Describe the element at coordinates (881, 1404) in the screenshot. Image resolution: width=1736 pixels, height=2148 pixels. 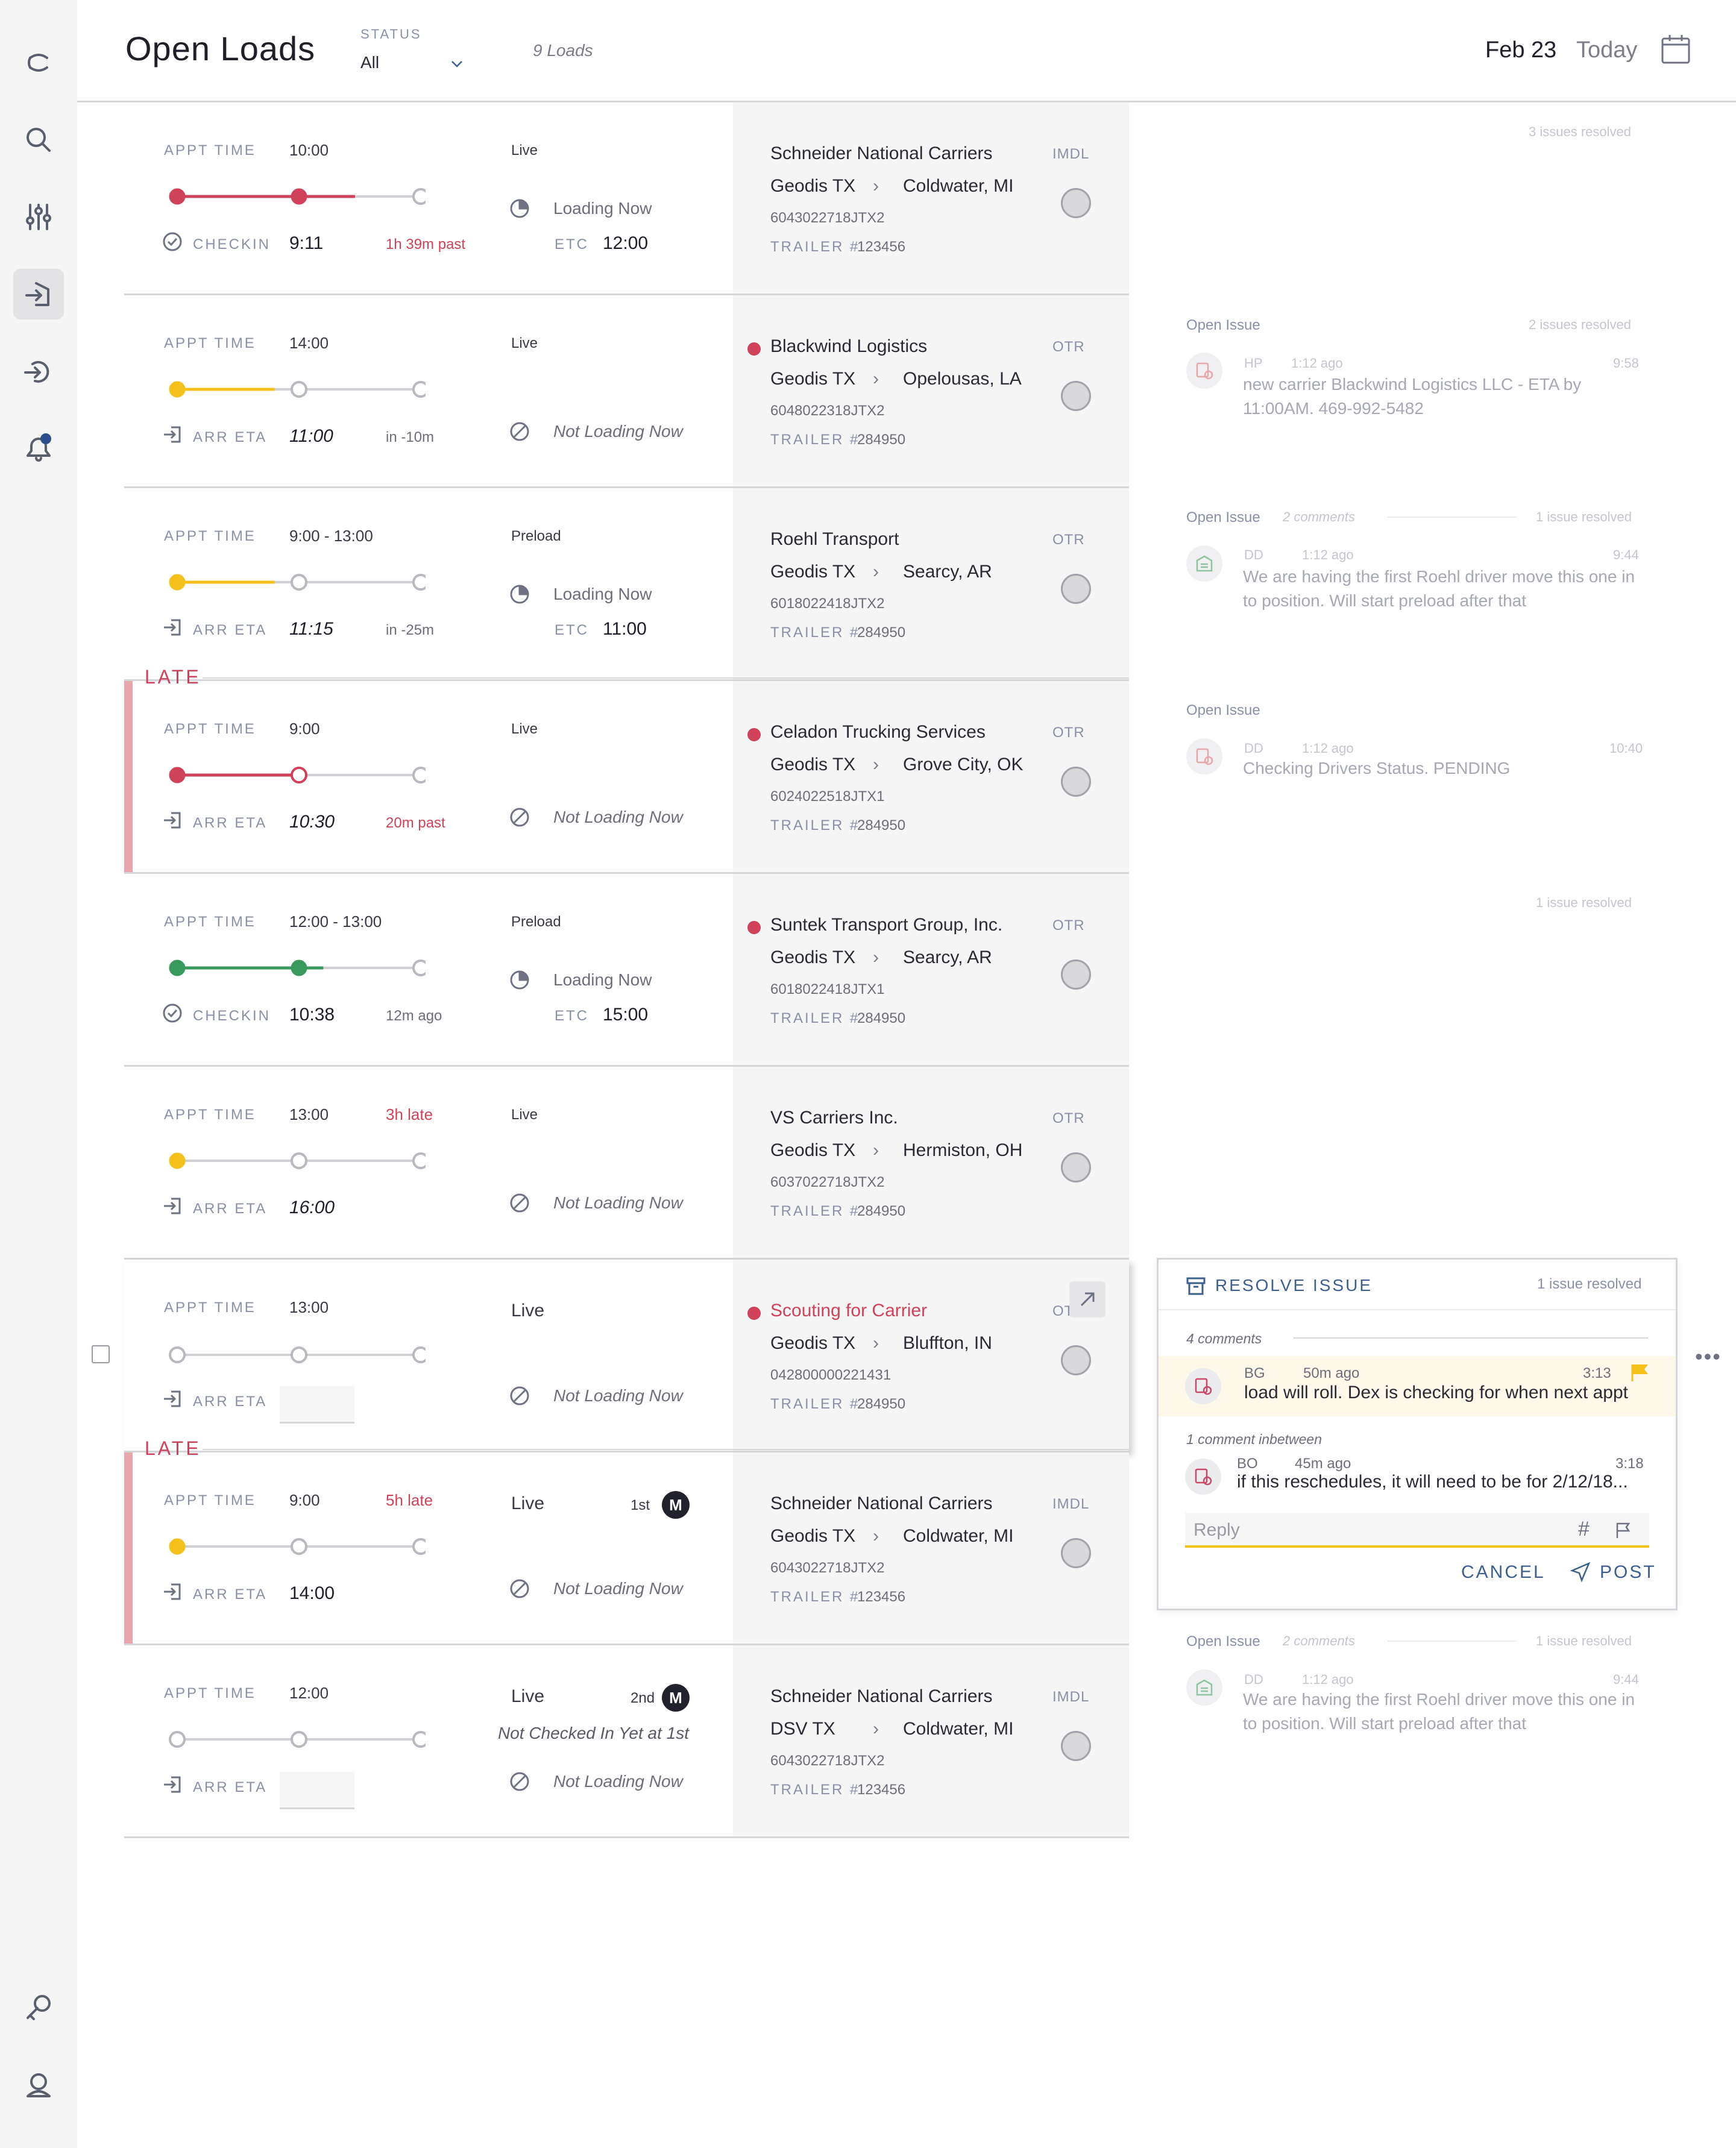
I see `trailer-number: 284950` at that location.